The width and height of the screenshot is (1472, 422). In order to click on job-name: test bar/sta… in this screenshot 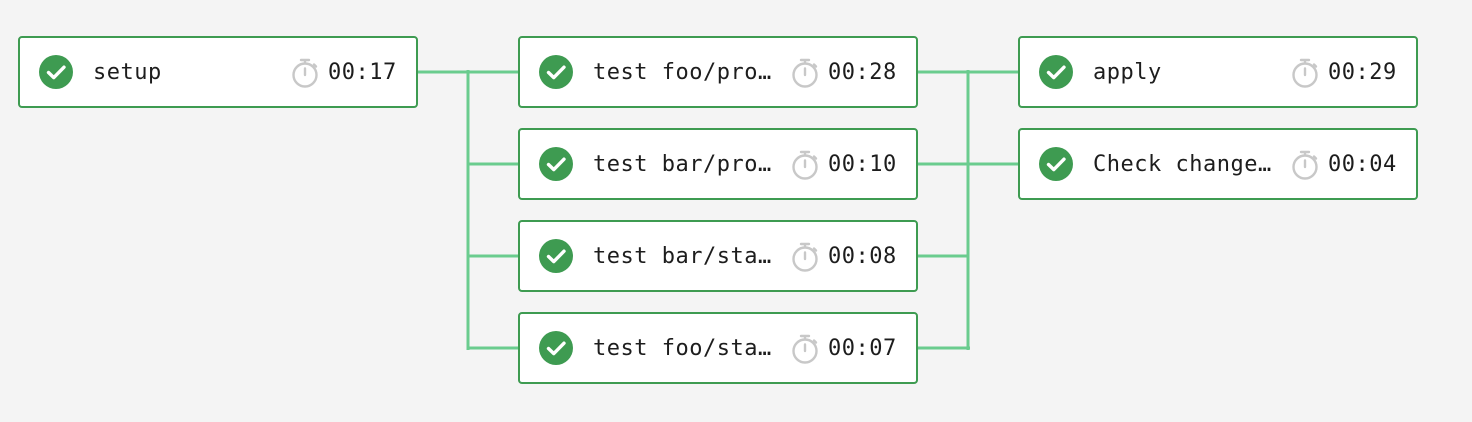, I will do `click(682, 256)`.